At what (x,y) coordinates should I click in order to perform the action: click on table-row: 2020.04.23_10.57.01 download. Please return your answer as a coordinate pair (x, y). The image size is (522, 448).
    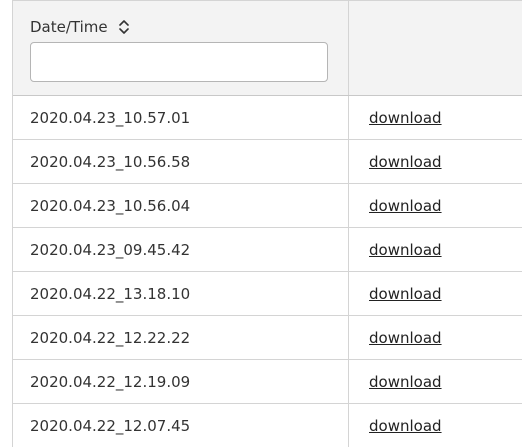
    Looking at the image, I should click on (267, 118).